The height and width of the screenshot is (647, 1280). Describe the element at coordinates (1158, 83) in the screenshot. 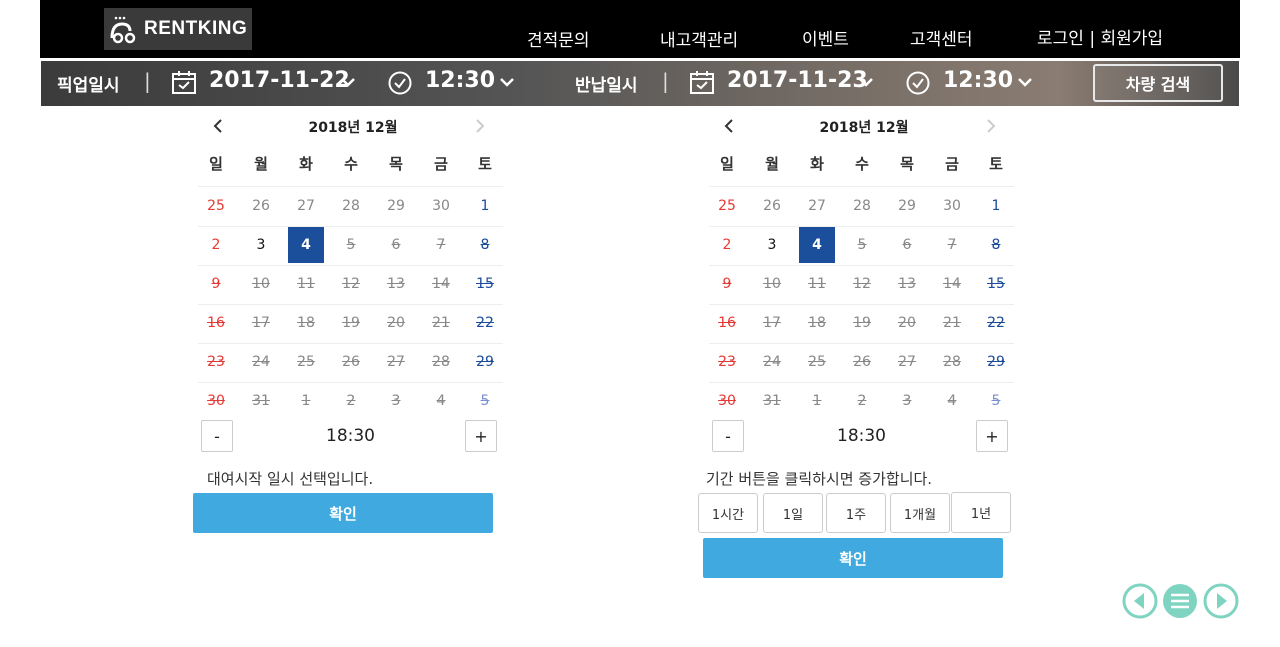

I see `vehicle-search-button: 차량 검색` at that location.